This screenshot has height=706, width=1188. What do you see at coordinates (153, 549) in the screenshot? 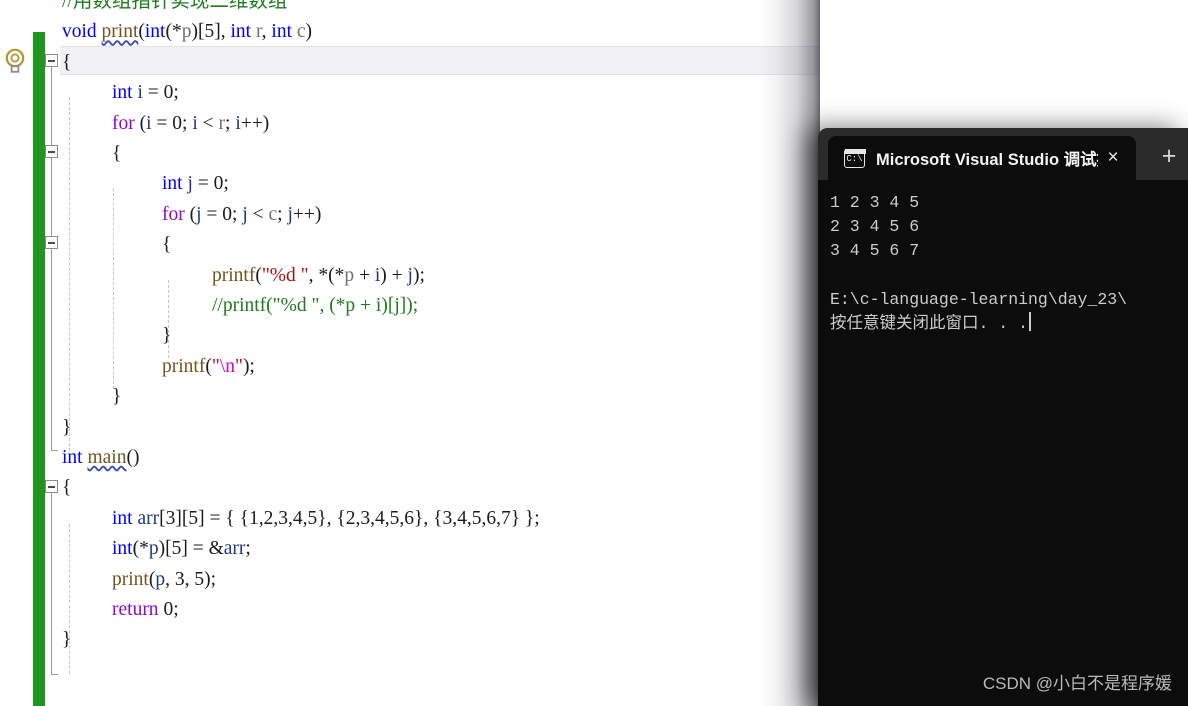
I see `code-token: p` at bounding box center [153, 549].